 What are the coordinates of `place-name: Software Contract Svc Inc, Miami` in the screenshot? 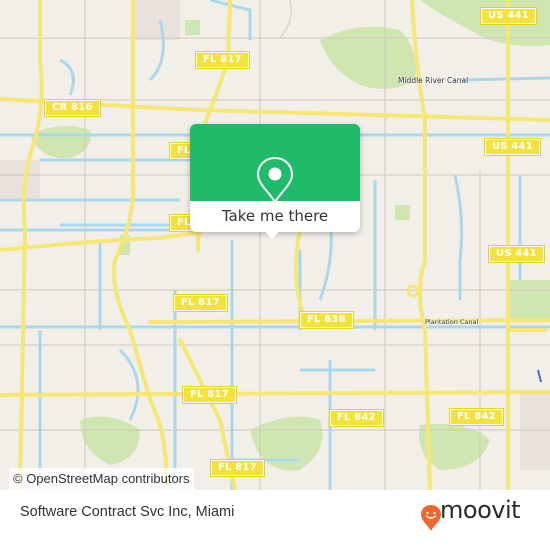 It's located at (127, 512).